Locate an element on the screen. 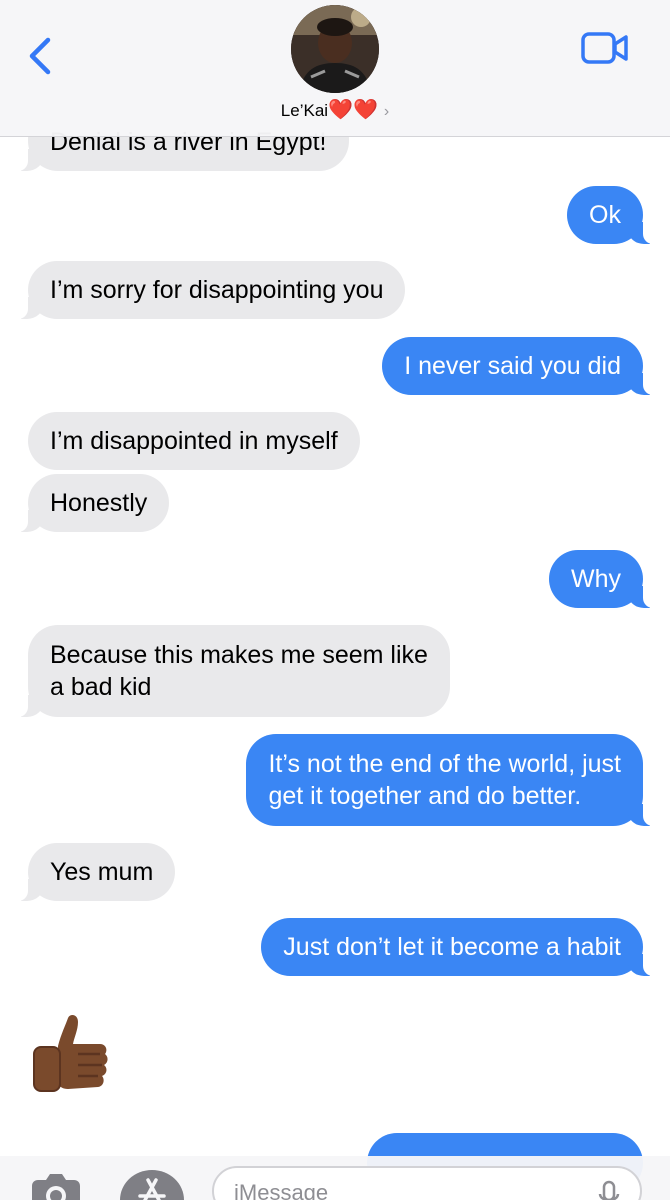 The width and height of the screenshot is (670, 1200). message-text: Why is located at coordinates (596, 579).